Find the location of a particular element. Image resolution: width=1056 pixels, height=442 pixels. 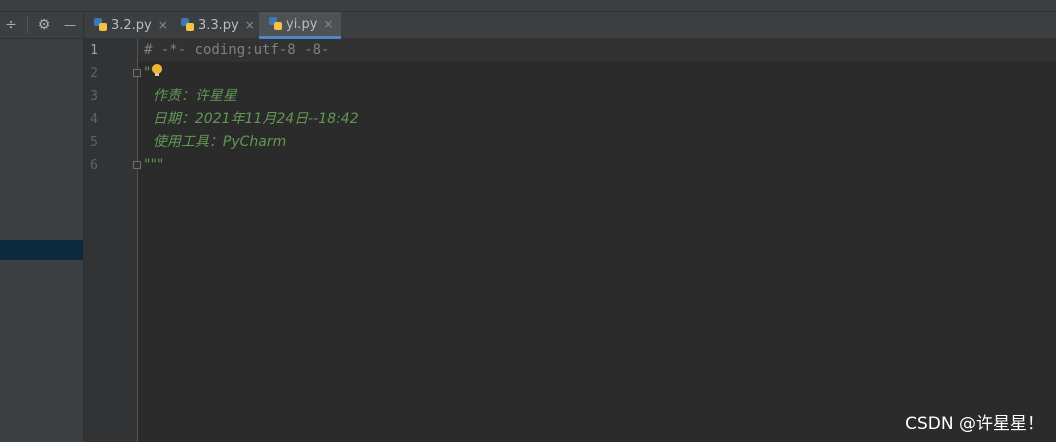

tab-3-3-py: 3.3.py × is located at coordinates (218, 25).